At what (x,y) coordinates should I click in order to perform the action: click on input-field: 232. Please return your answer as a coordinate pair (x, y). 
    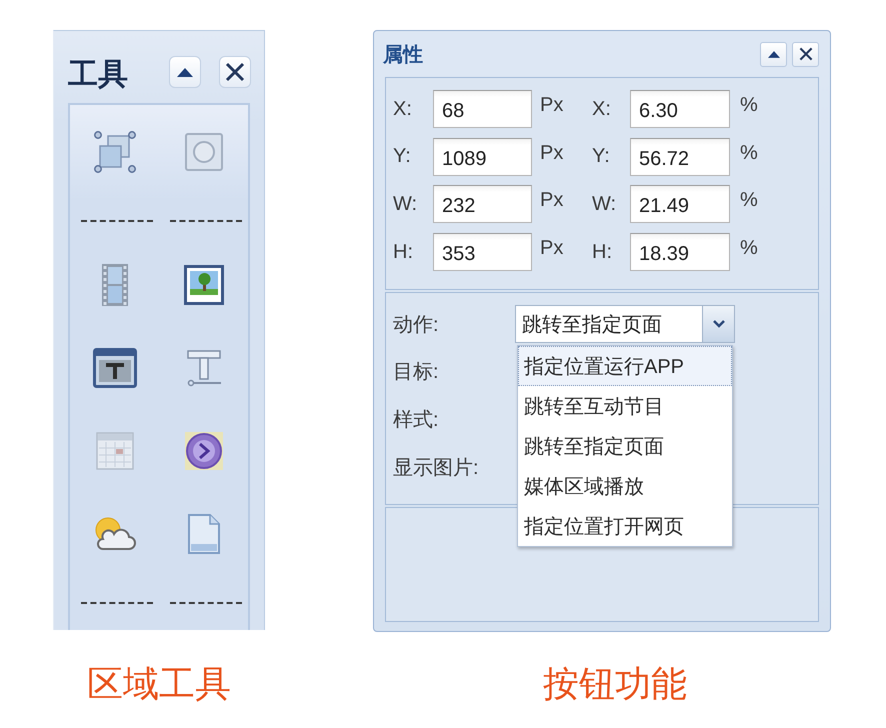
    Looking at the image, I should click on (482, 204).